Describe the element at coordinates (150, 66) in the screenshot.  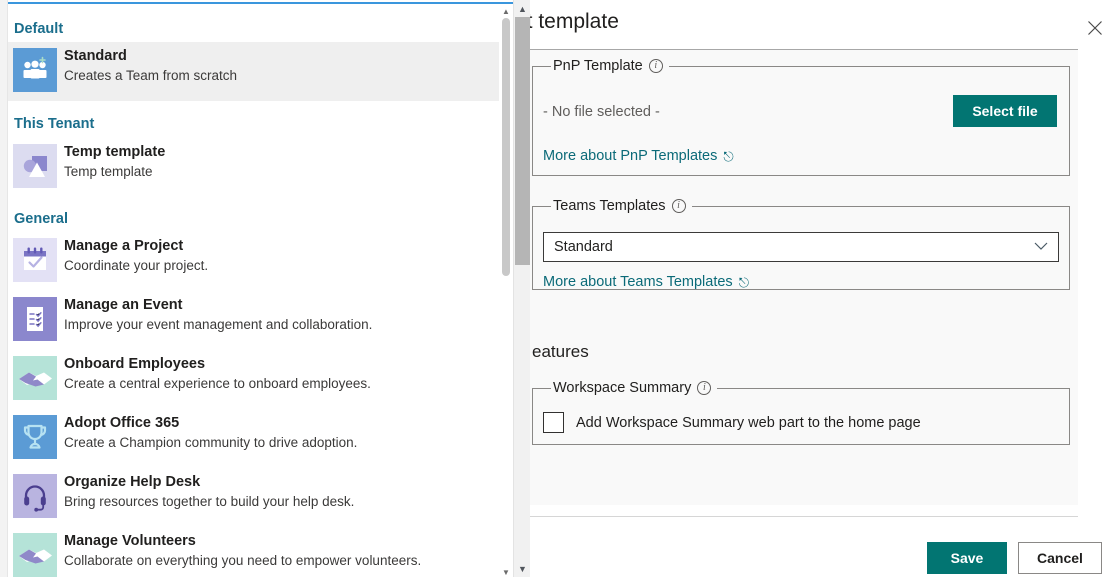
I see `template-item-text: Standard Creates a Team from scratch` at that location.